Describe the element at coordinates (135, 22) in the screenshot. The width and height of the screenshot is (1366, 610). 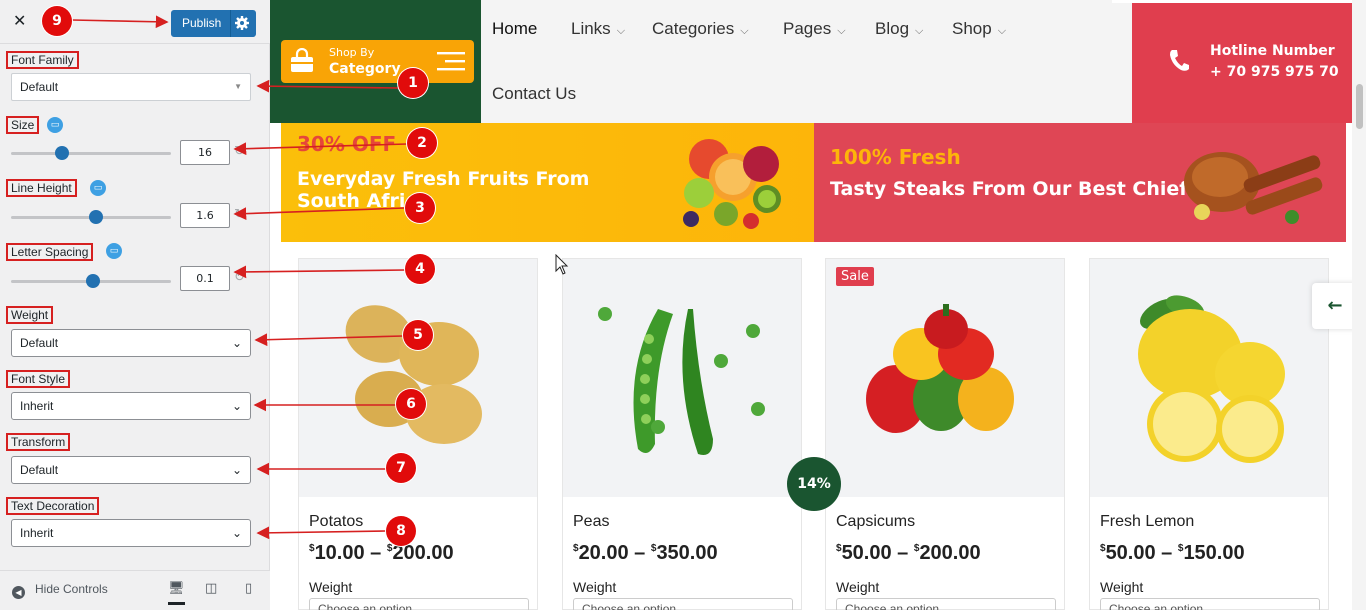
I see `customizer-header: ✕ Publish` at that location.